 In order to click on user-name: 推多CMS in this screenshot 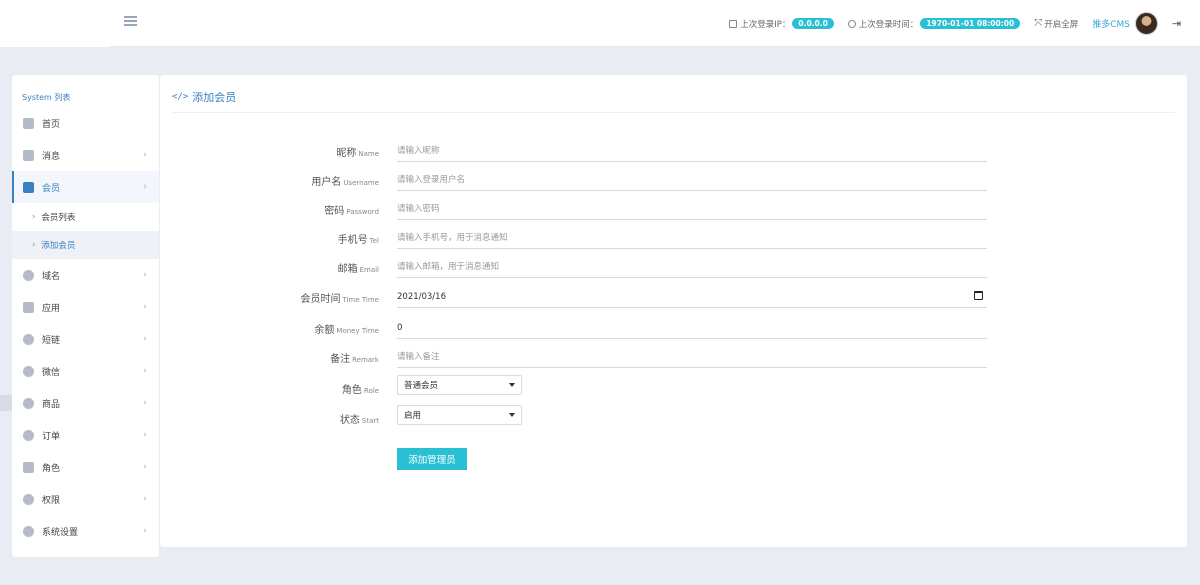, I will do `click(1111, 23)`.